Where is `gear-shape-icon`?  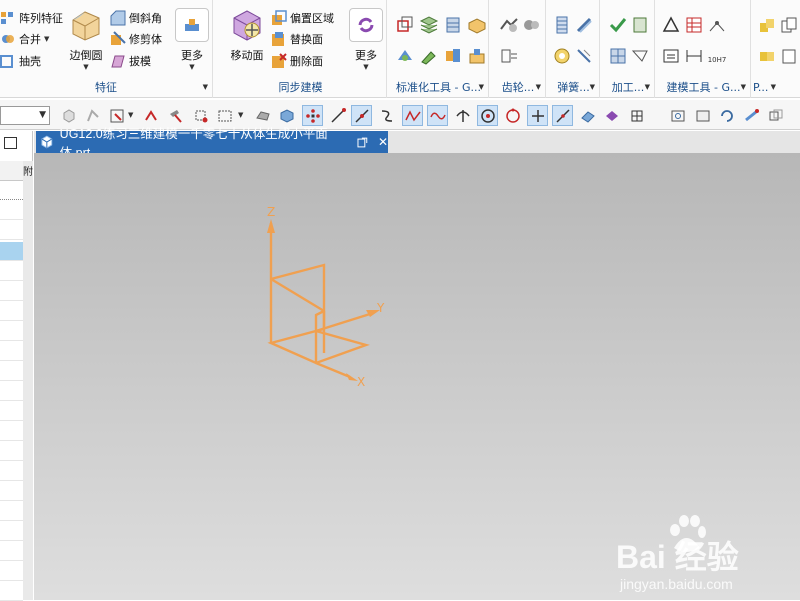 gear-shape-icon is located at coordinates (405, 56).